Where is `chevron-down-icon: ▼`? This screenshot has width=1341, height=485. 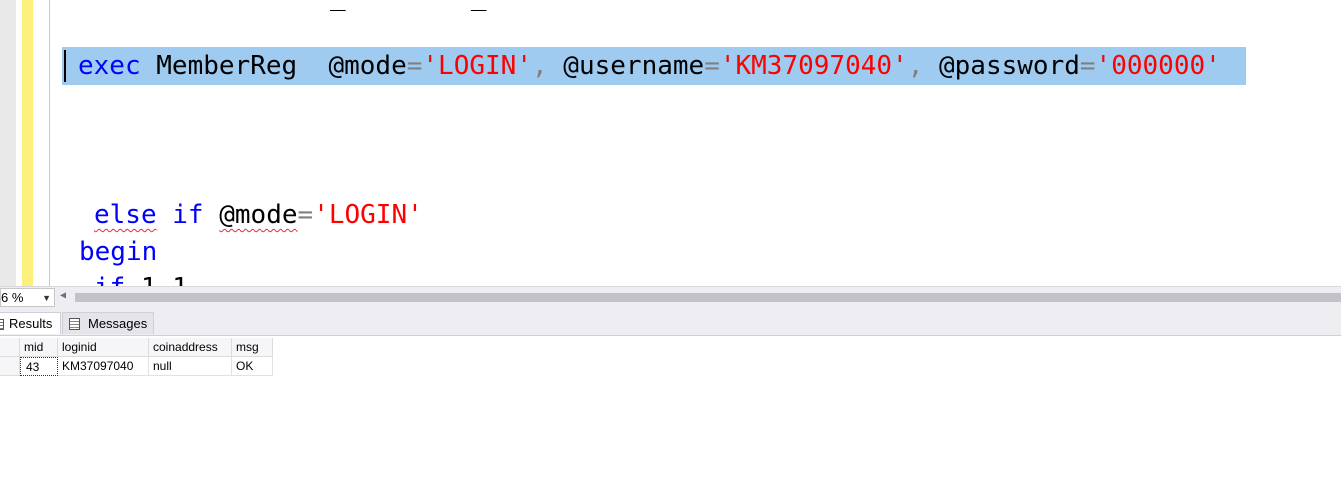
chevron-down-icon: ▼ is located at coordinates (46, 298).